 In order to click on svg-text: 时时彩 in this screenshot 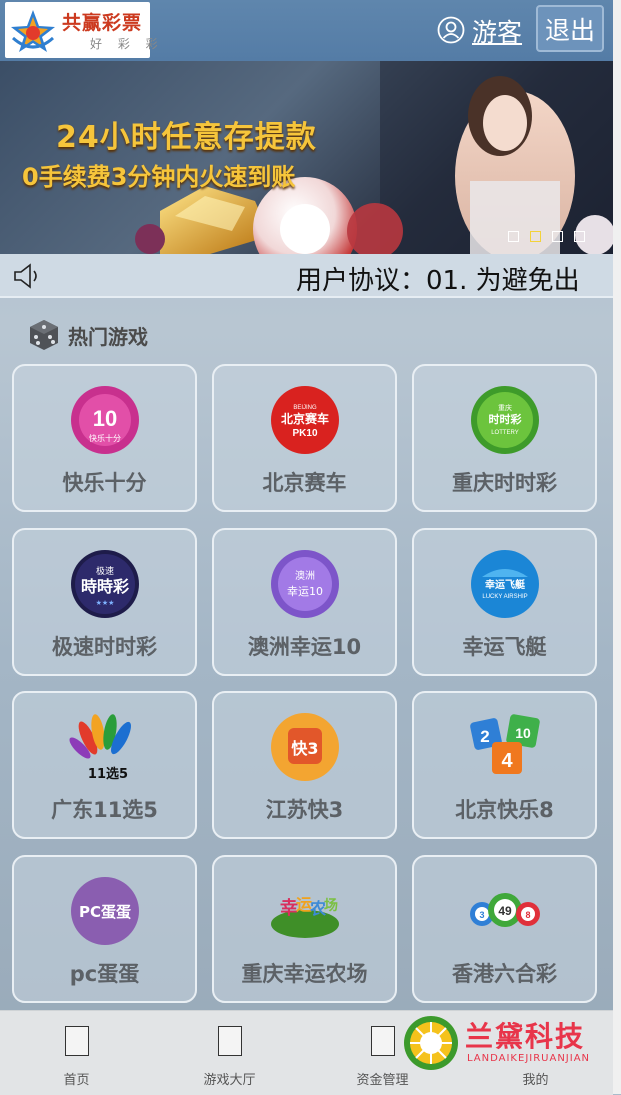, I will do `click(504, 419)`.